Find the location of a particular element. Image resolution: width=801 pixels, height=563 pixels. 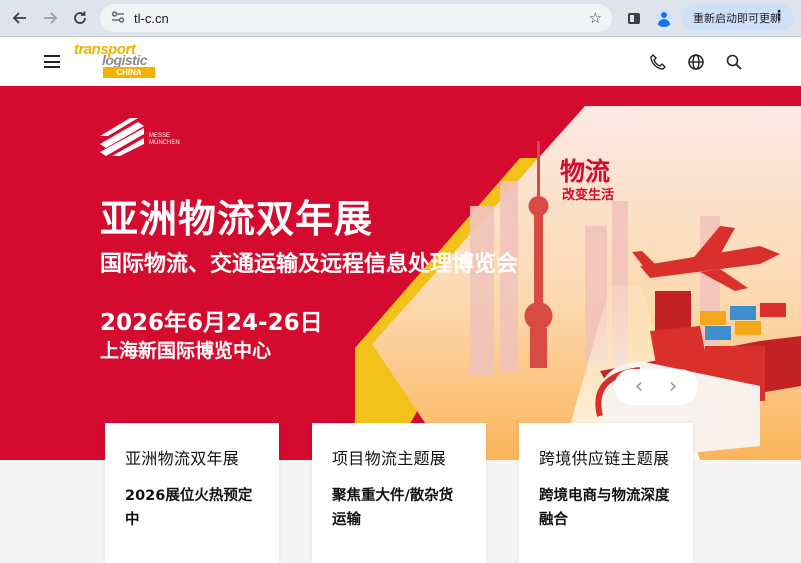

update-button: 重新启动即可更新 ⋮ is located at coordinates (738, 17).